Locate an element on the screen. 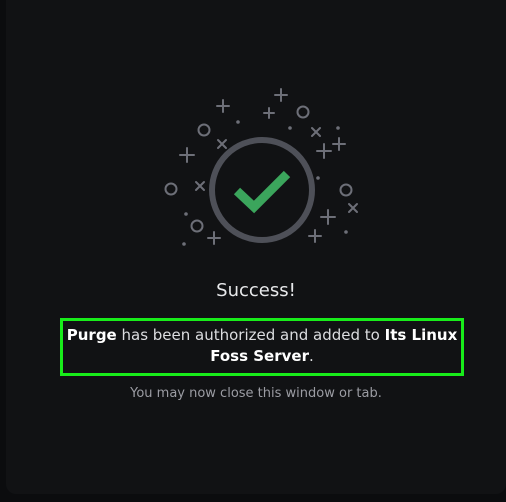 The height and width of the screenshot is (502, 506). checkmark-icon is located at coordinates (262, 192).